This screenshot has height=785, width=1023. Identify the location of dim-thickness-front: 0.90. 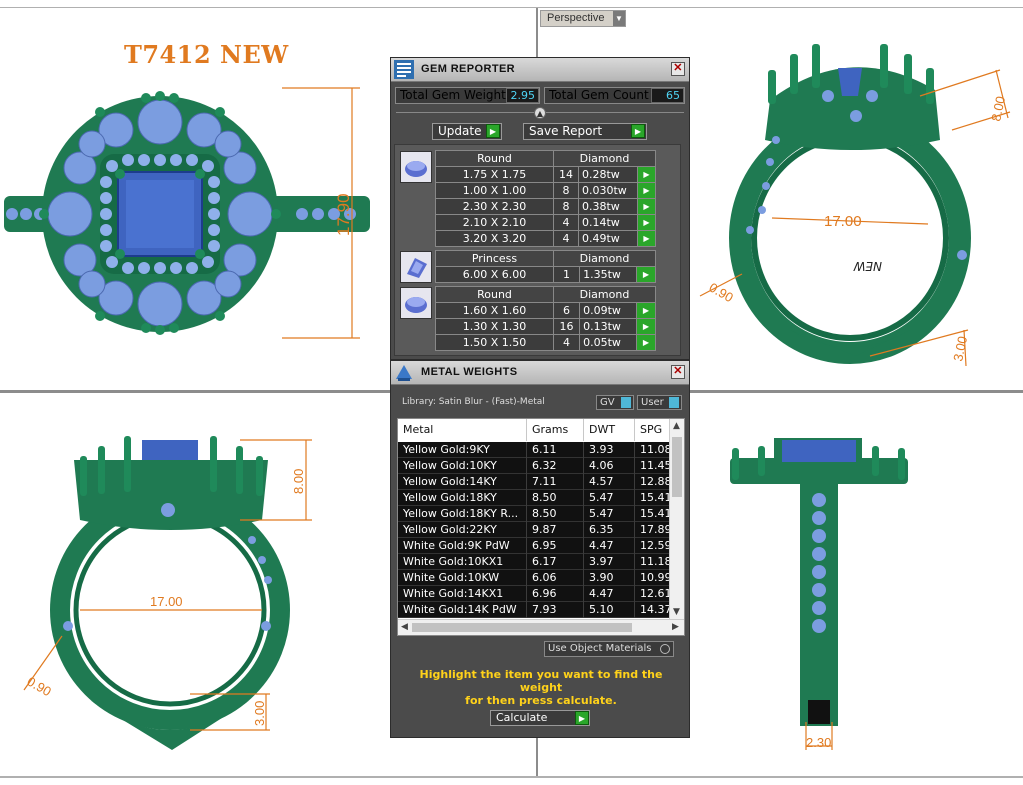
(39, 687).